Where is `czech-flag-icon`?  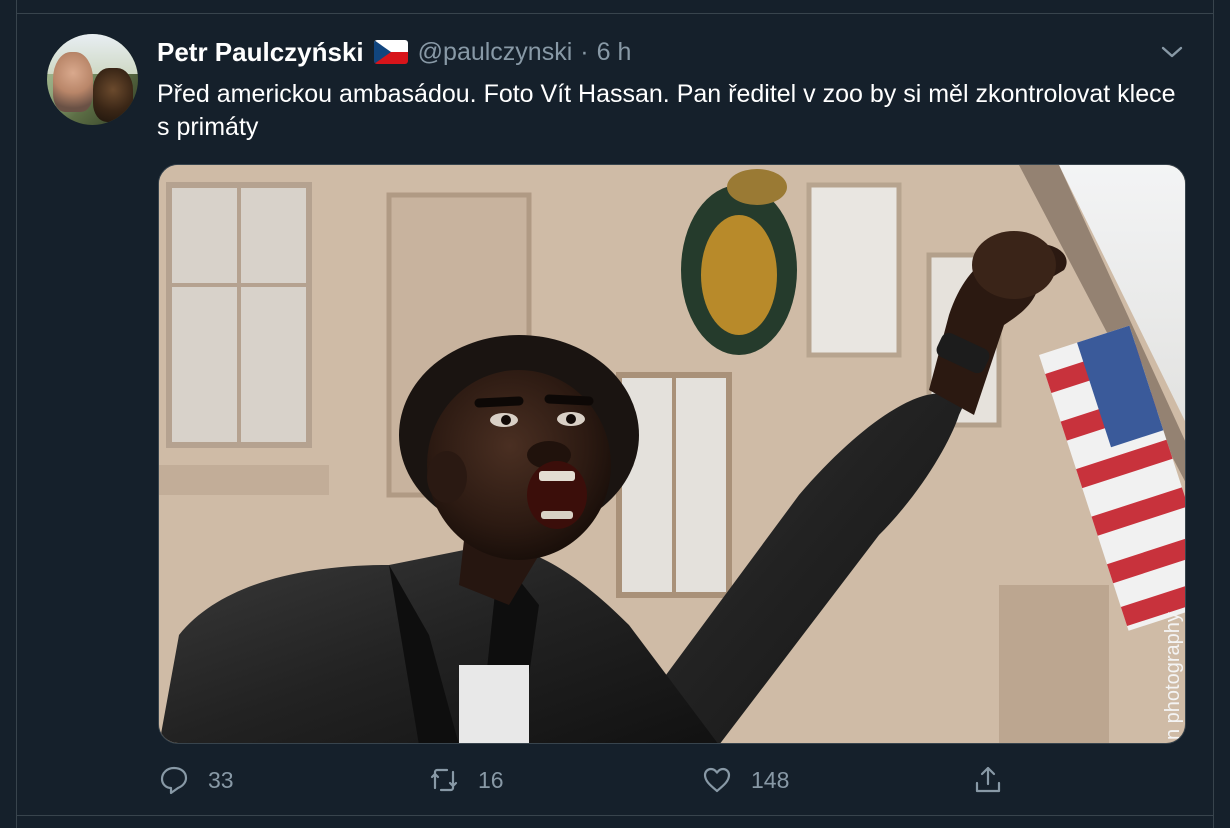
czech-flag-icon is located at coordinates (390, 52).